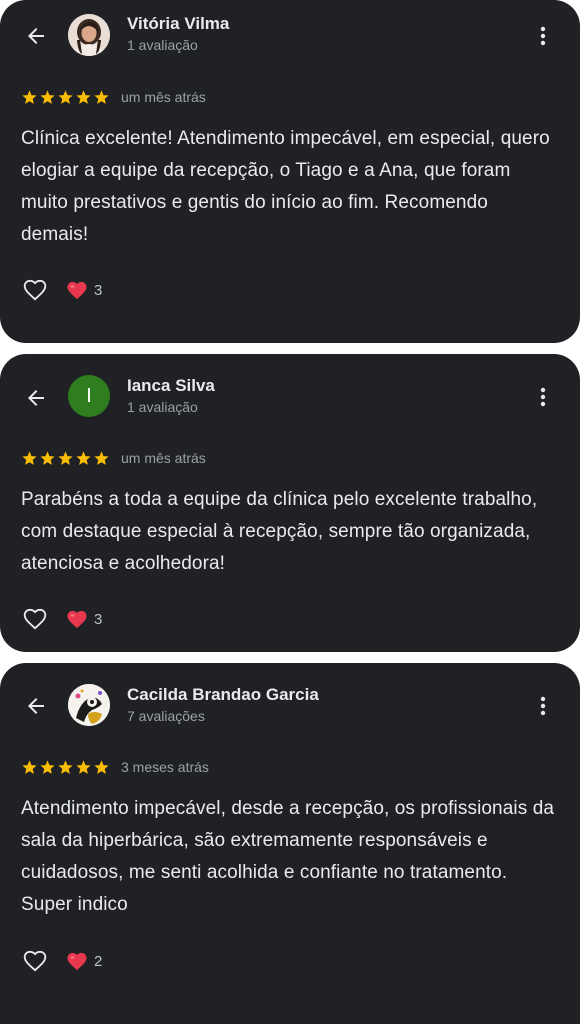  What do you see at coordinates (223, 695) in the screenshot?
I see `author-name: Cacilda Brandao Garcia` at bounding box center [223, 695].